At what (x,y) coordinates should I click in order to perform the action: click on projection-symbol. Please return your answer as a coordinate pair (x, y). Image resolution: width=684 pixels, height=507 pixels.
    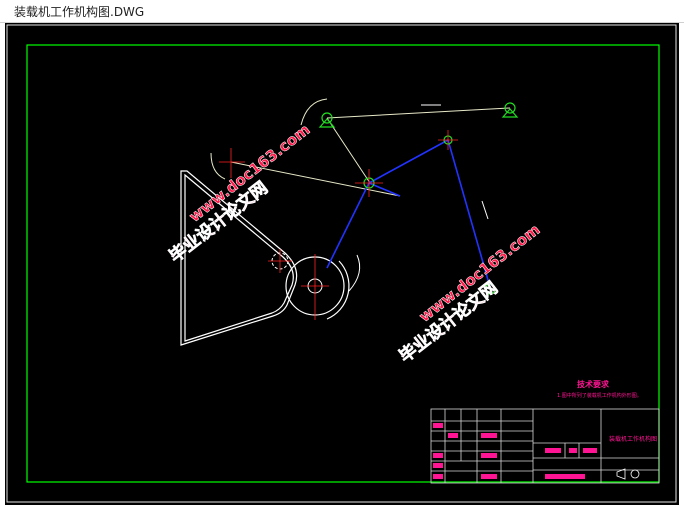
    Looking at the image, I should click on (628, 474).